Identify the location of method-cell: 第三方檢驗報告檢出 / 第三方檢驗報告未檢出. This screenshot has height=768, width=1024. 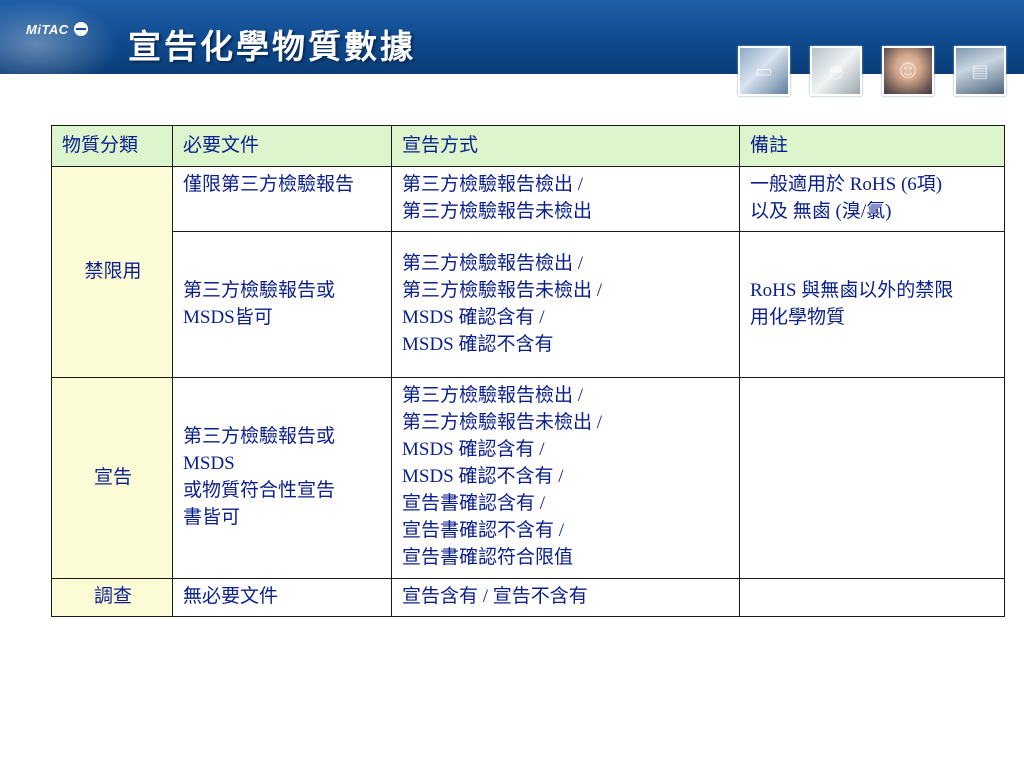
(565, 199).